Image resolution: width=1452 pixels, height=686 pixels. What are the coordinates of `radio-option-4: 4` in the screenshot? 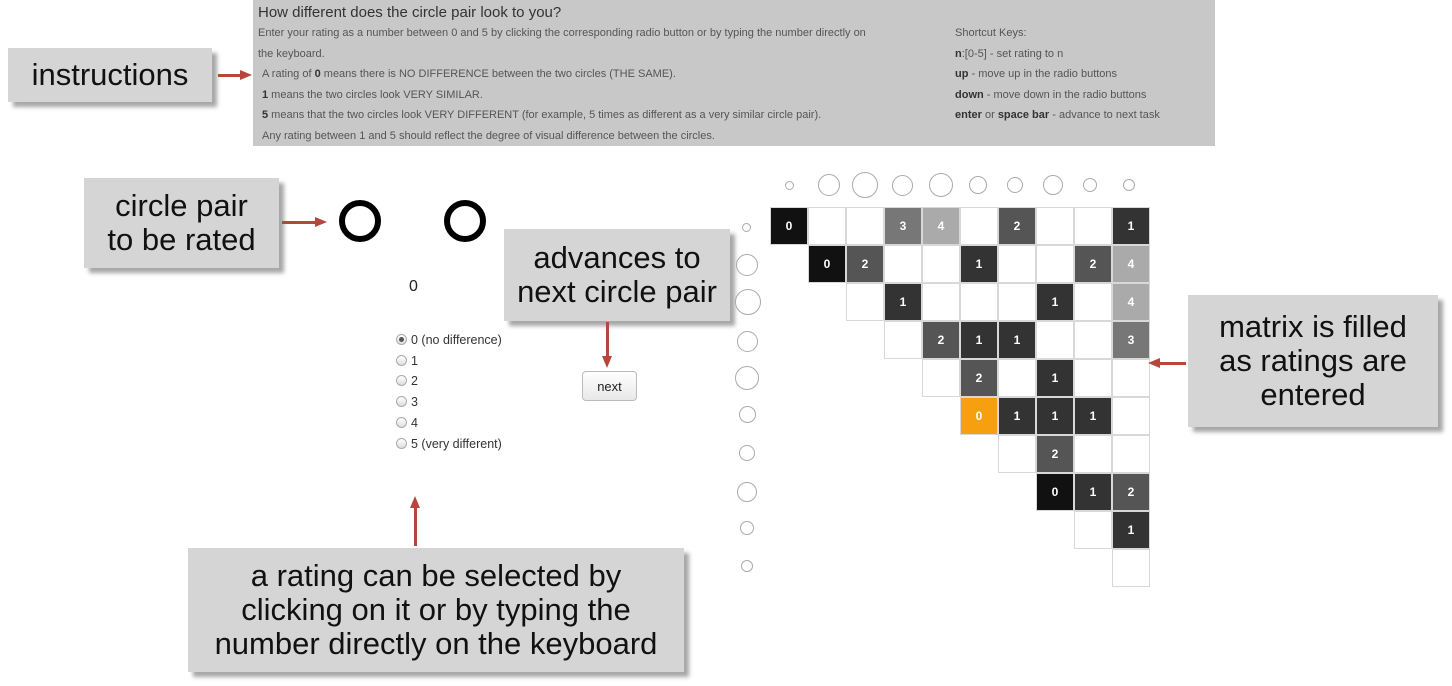 It's located at (407, 422).